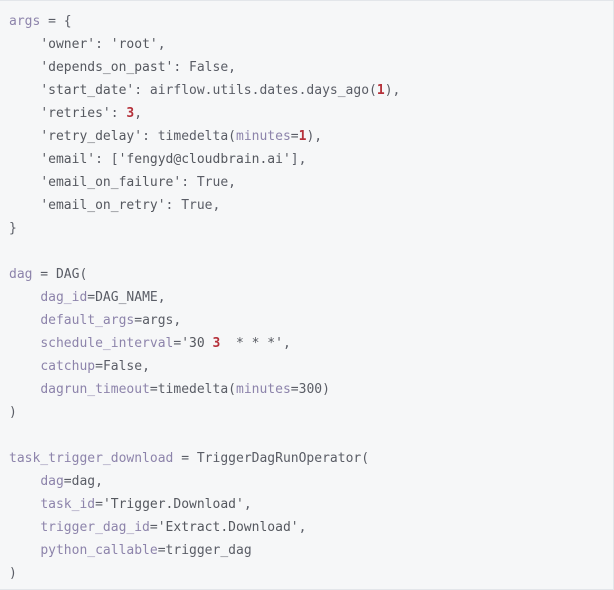 The image size is (614, 590). Describe the element at coordinates (91, 458) in the screenshot. I see `code-token: task_trigger_download` at that location.